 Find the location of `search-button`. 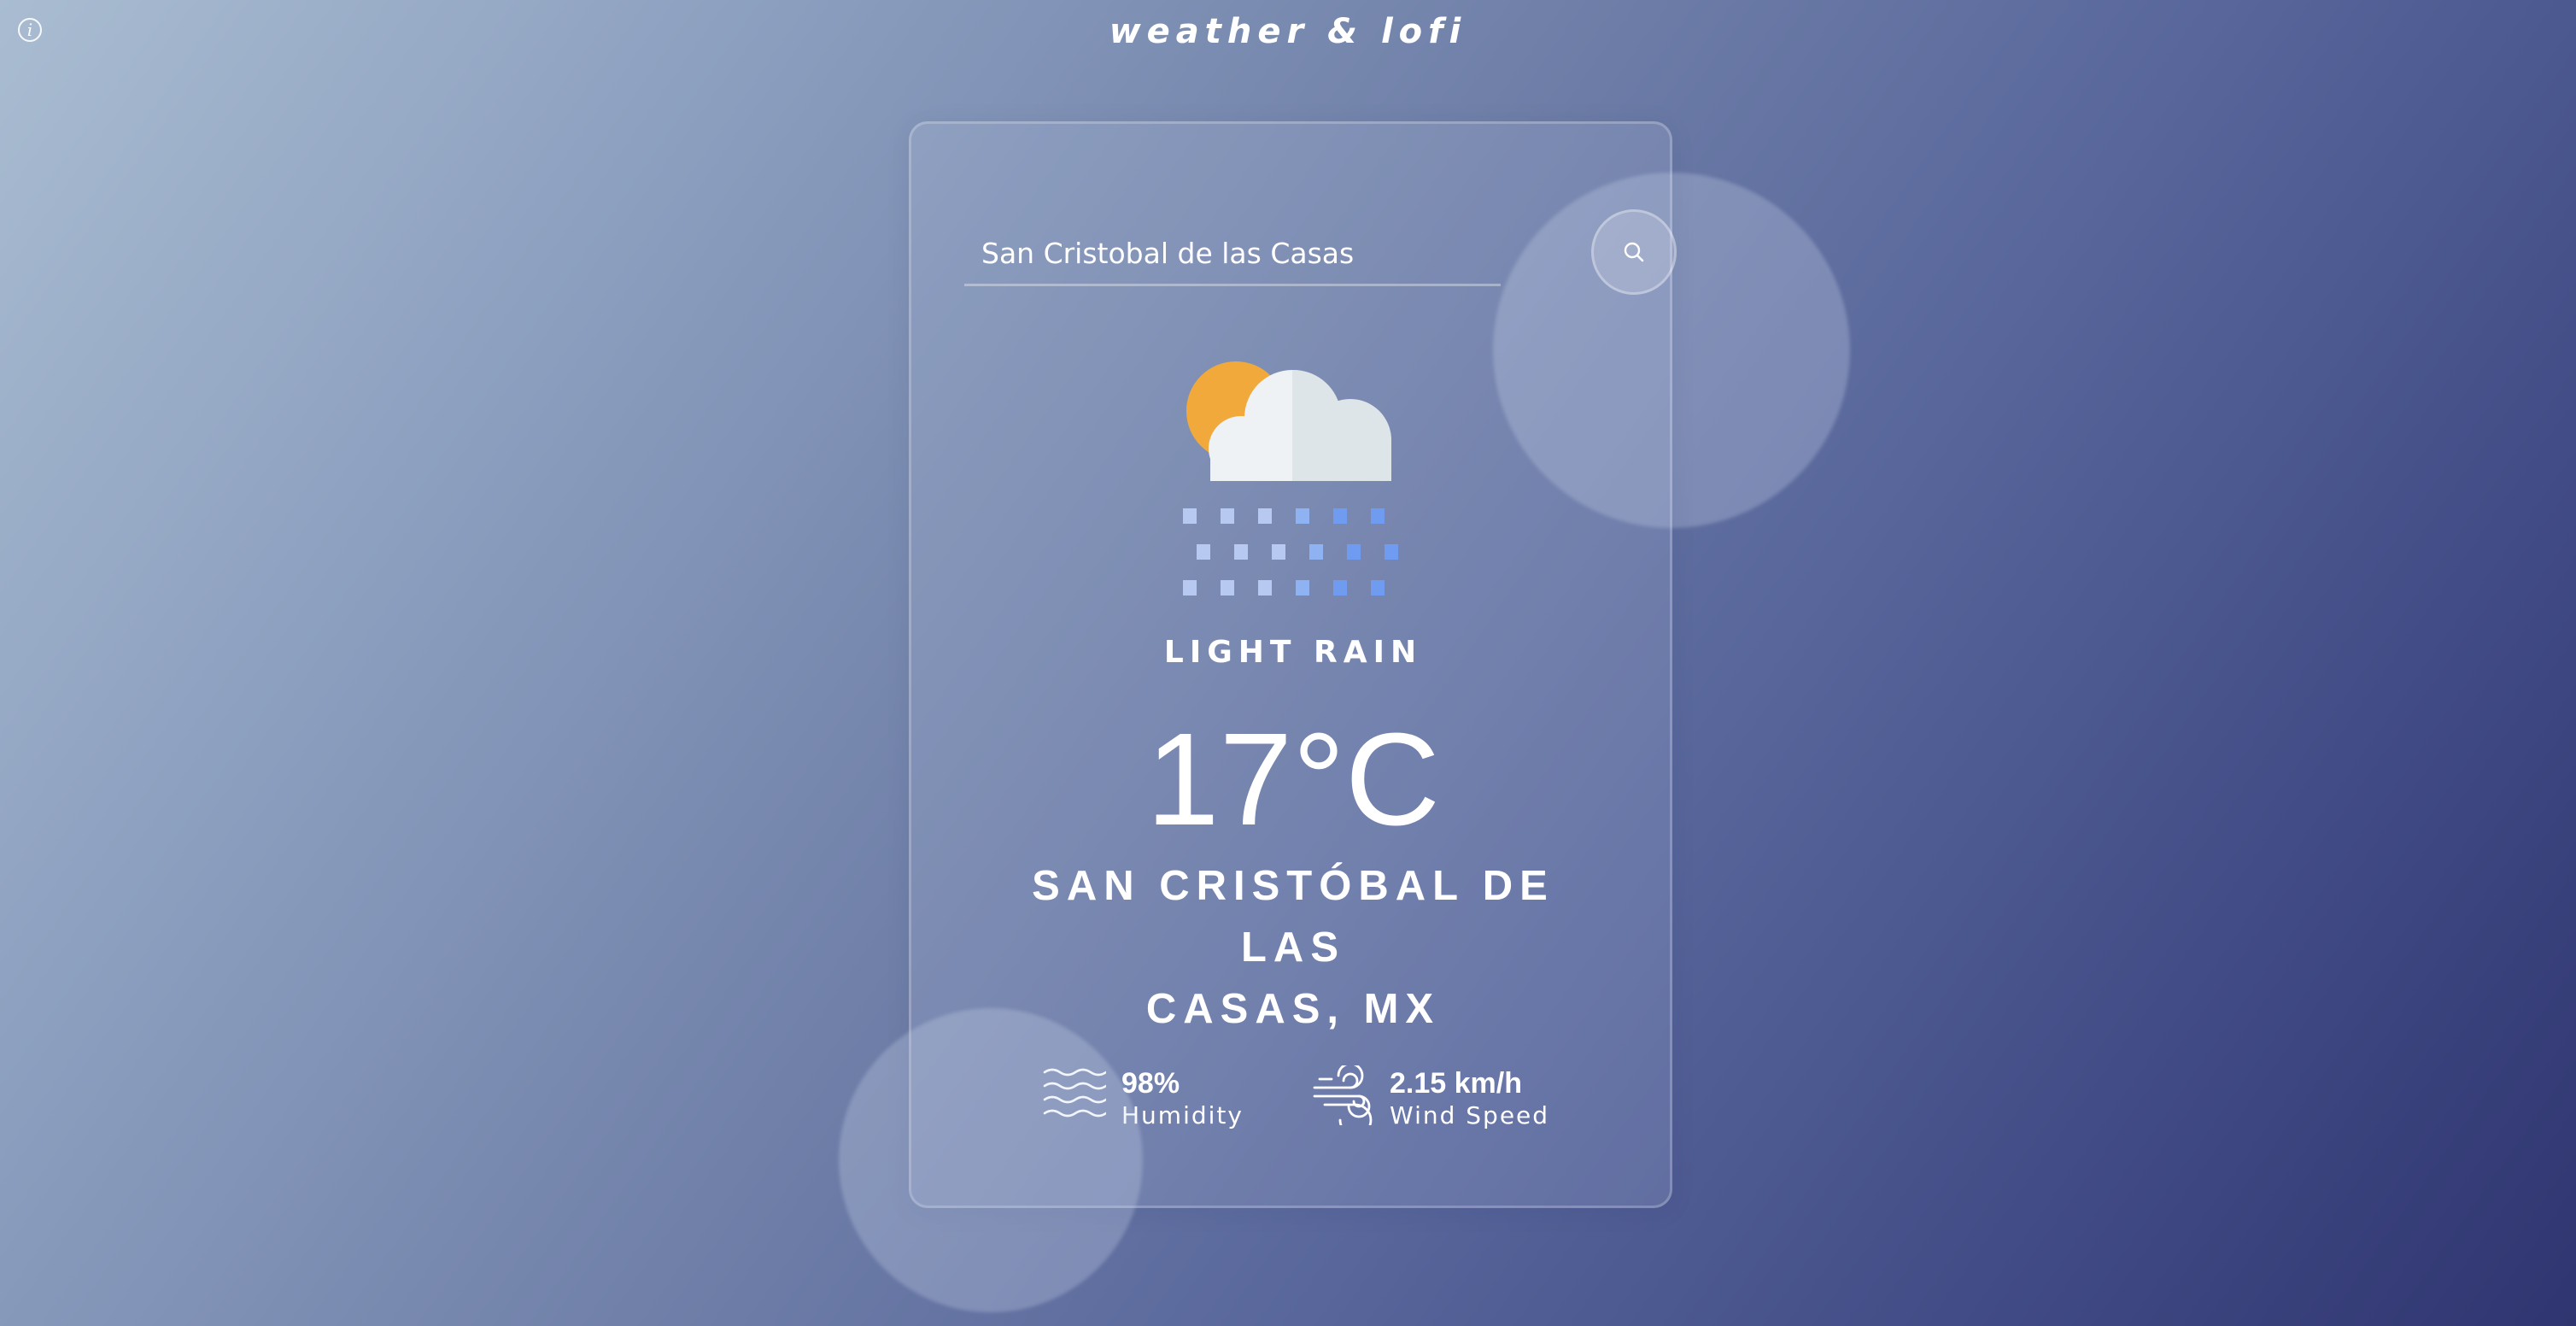

search-button is located at coordinates (1634, 252).